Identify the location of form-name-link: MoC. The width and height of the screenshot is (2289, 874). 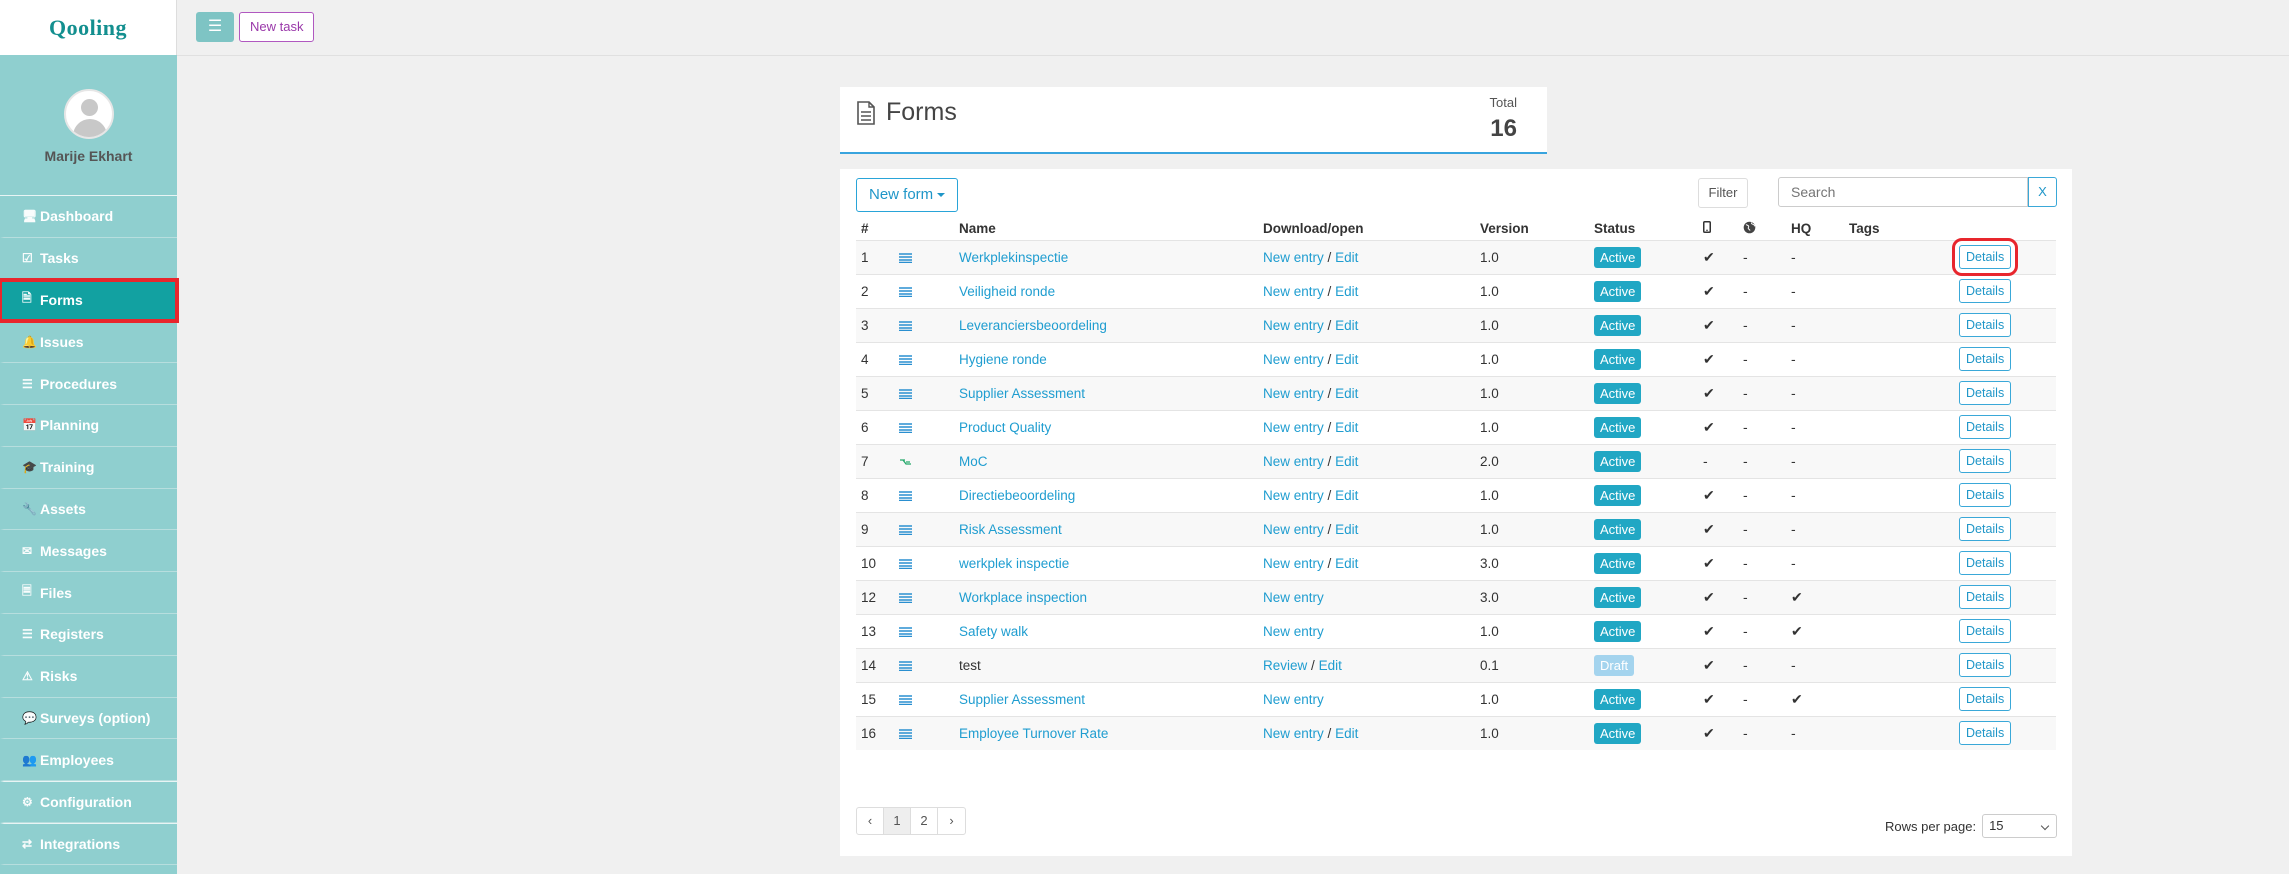
(973, 461).